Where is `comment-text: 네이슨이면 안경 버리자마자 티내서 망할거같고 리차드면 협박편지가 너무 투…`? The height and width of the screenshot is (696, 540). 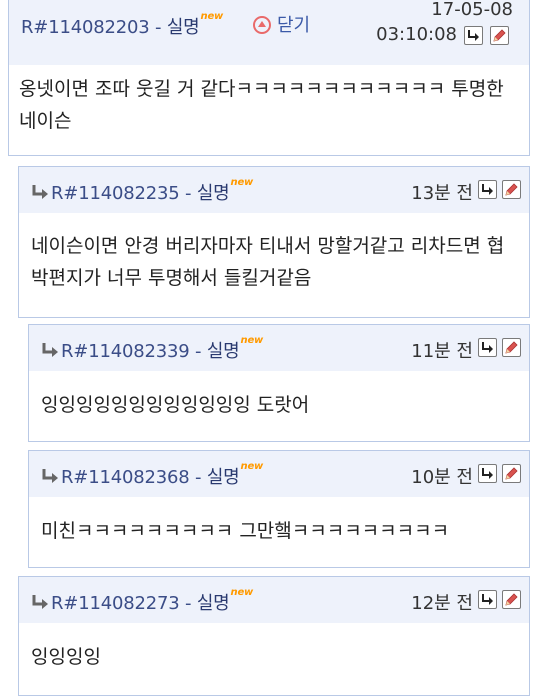
comment-text: 네이슨이면 안경 버리자마자 티내서 망할거같고 리차드면 협박편지가 너무 투… is located at coordinates (268, 262).